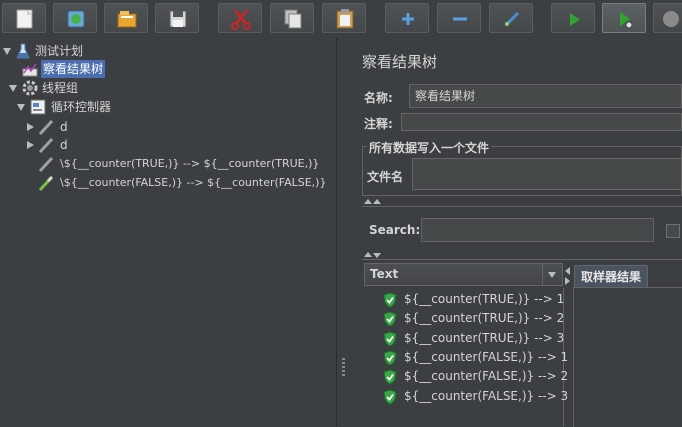  Describe the element at coordinates (343, 367) in the screenshot. I see `divider-grip-icon` at that location.